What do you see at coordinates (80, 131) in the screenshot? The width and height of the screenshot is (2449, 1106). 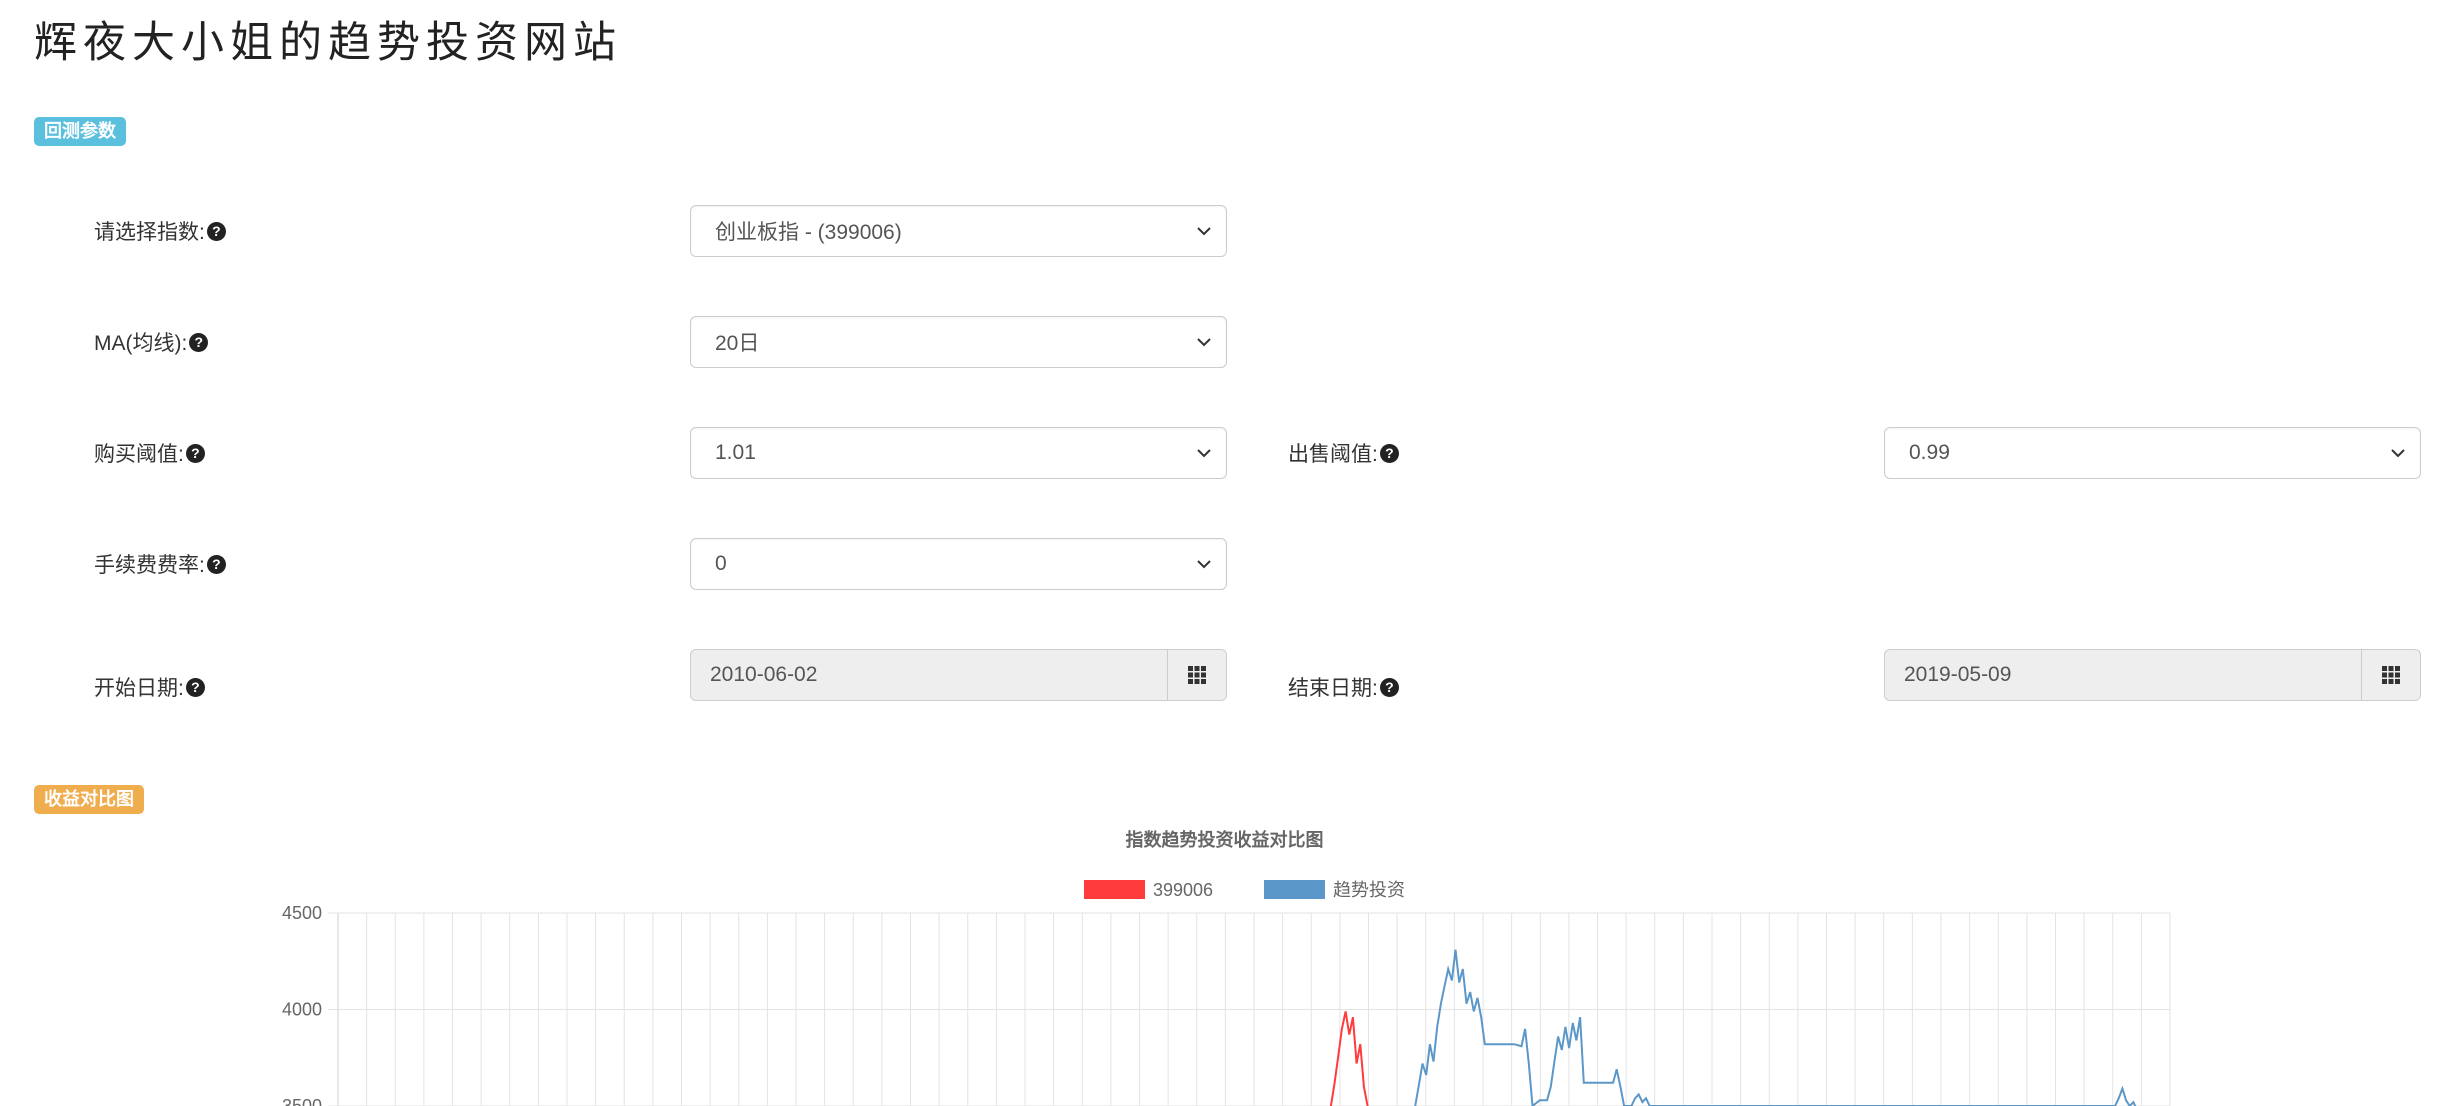 I see `params-badge: 回测参数` at bounding box center [80, 131].